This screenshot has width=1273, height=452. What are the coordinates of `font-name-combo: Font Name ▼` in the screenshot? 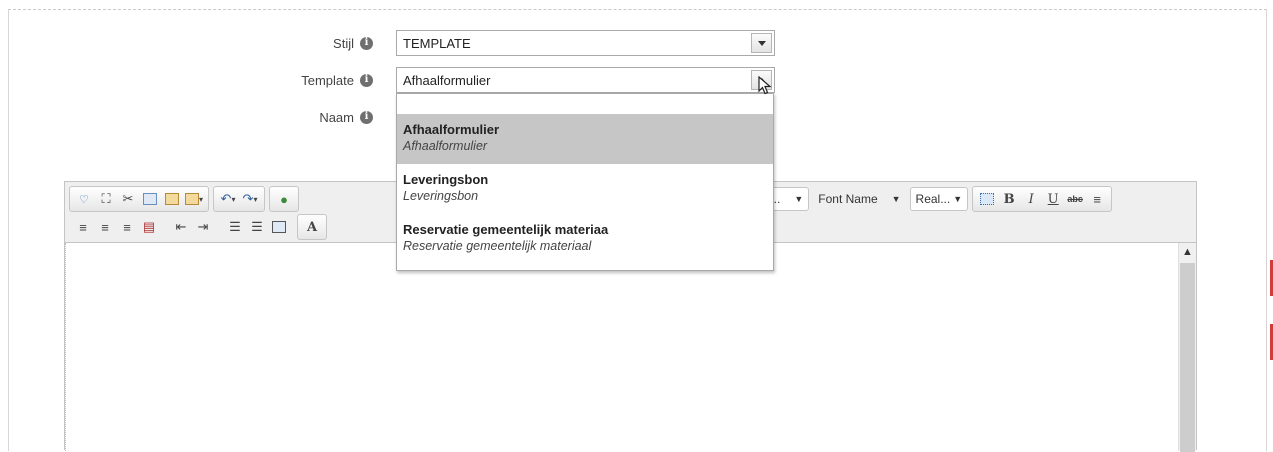 It's located at (859, 199).